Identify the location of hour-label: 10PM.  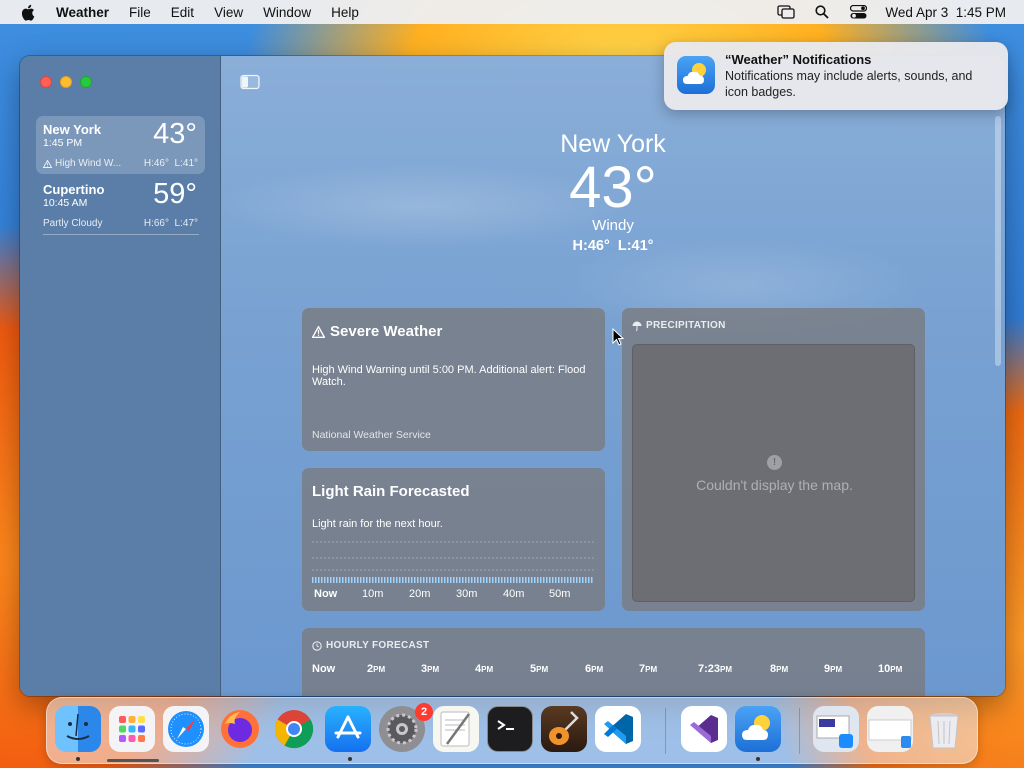
(890, 669).